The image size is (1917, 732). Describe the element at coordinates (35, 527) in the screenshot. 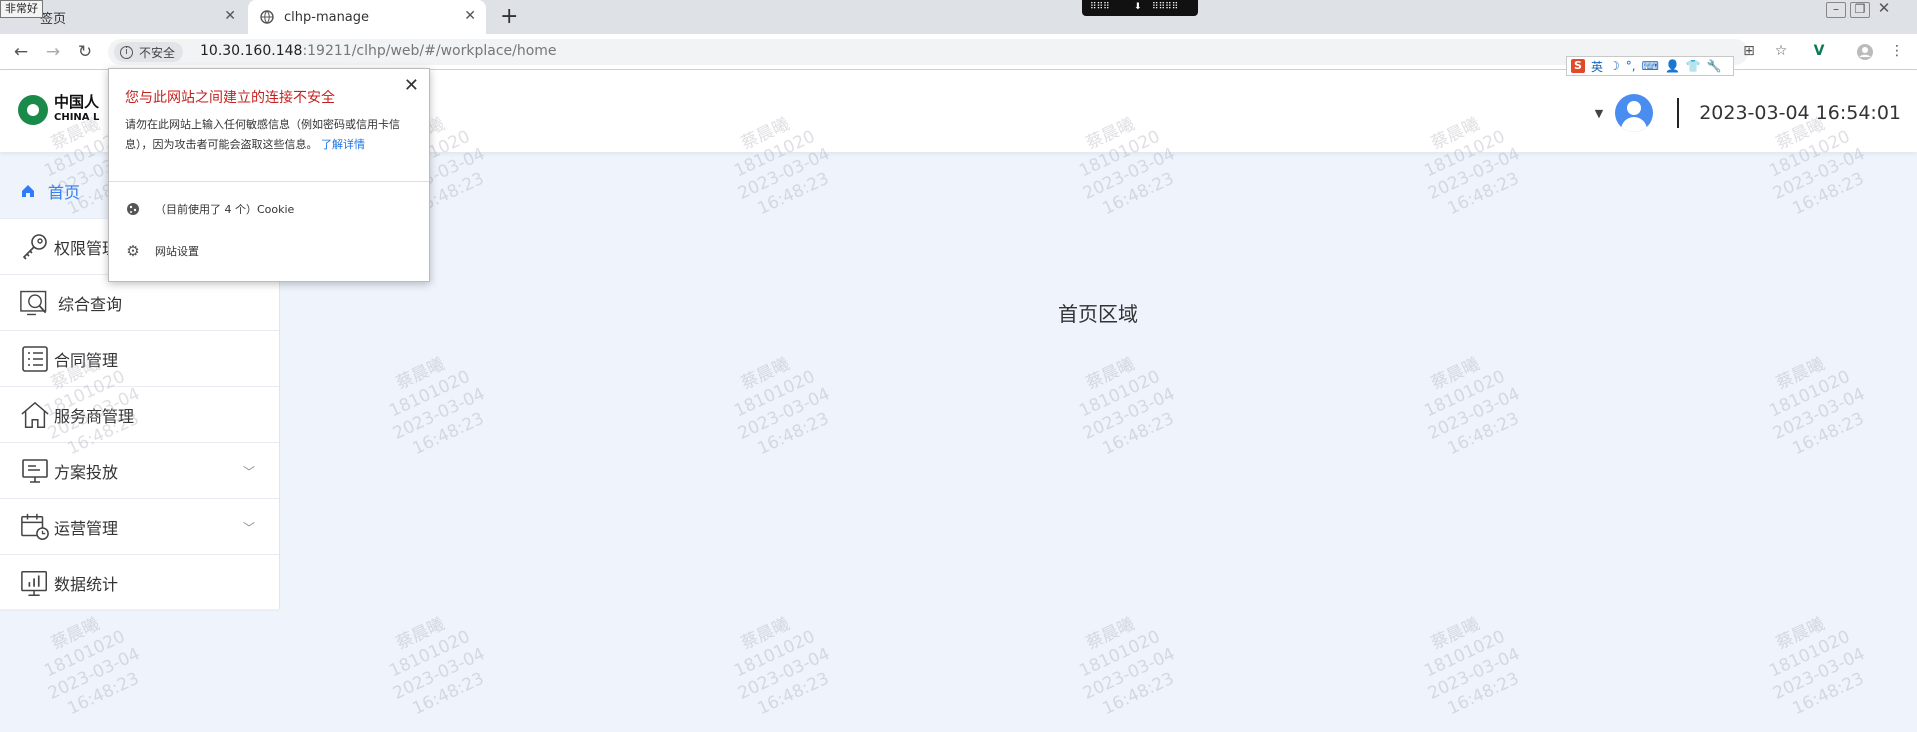

I see `calendar-clock-icon` at that location.